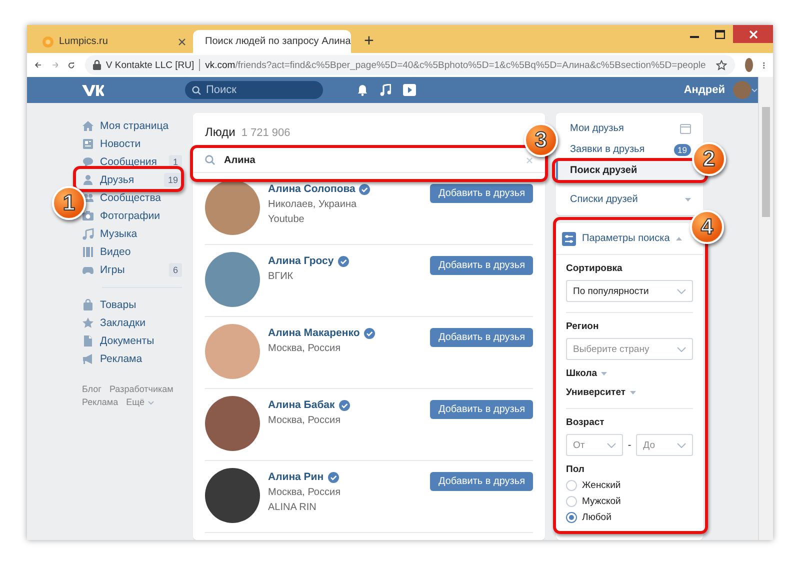 The image size is (800, 565). What do you see at coordinates (585, 422) in the screenshot?
I see `filter-label: Возраст` at bounding box center [585, 422].